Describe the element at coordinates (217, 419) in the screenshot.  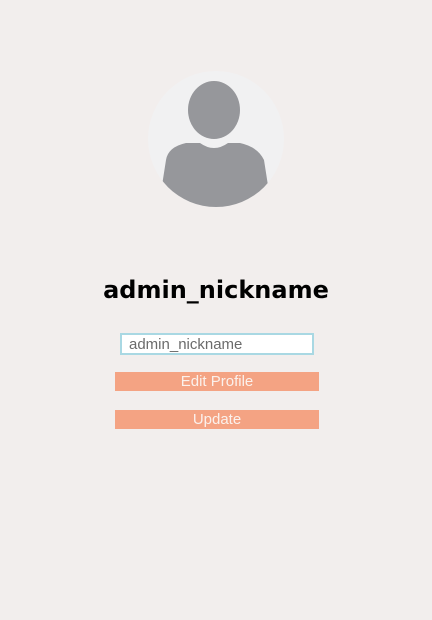
I see `update-button: Update` at that location.